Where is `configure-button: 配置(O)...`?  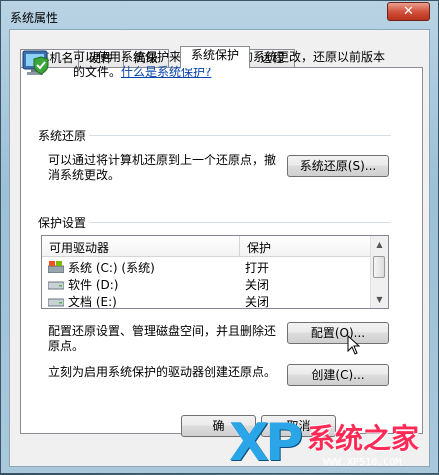
configure-button: 配置(O)... is located at coordinates (338, 333).